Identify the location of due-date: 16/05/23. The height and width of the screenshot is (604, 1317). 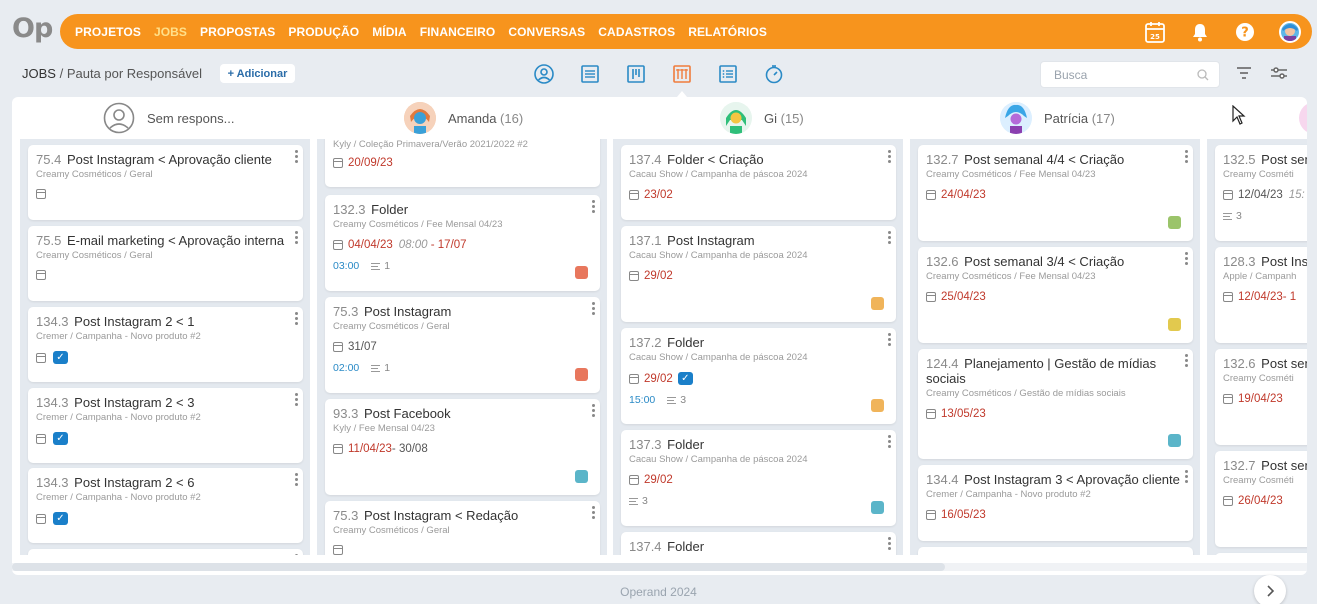
(963, 515).